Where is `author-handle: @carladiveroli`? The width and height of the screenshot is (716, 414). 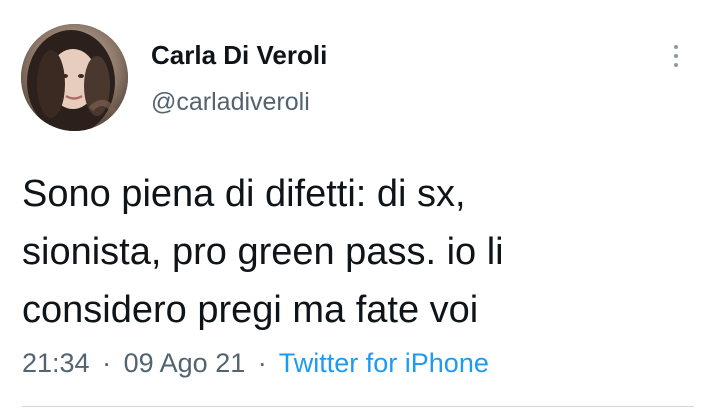
author-handle: @carladiveroli is located at coordinates (230, 102).